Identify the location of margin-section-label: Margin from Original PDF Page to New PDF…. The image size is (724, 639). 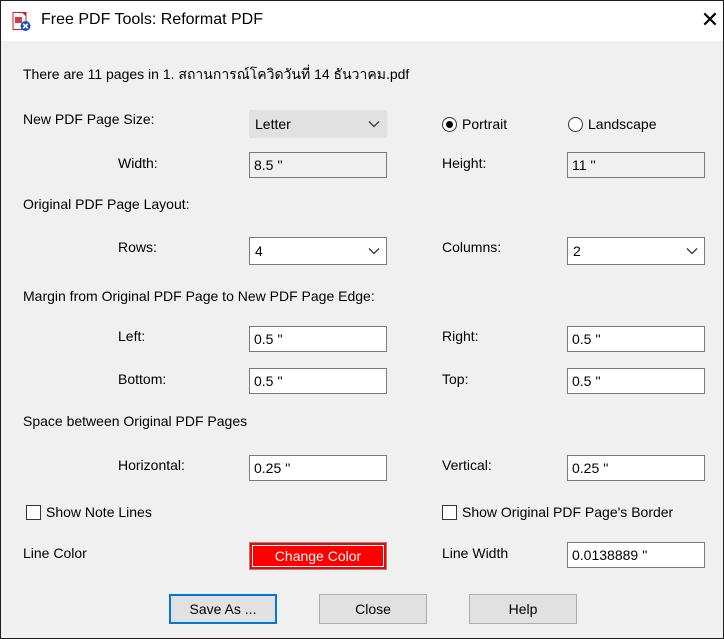
(199, 296).